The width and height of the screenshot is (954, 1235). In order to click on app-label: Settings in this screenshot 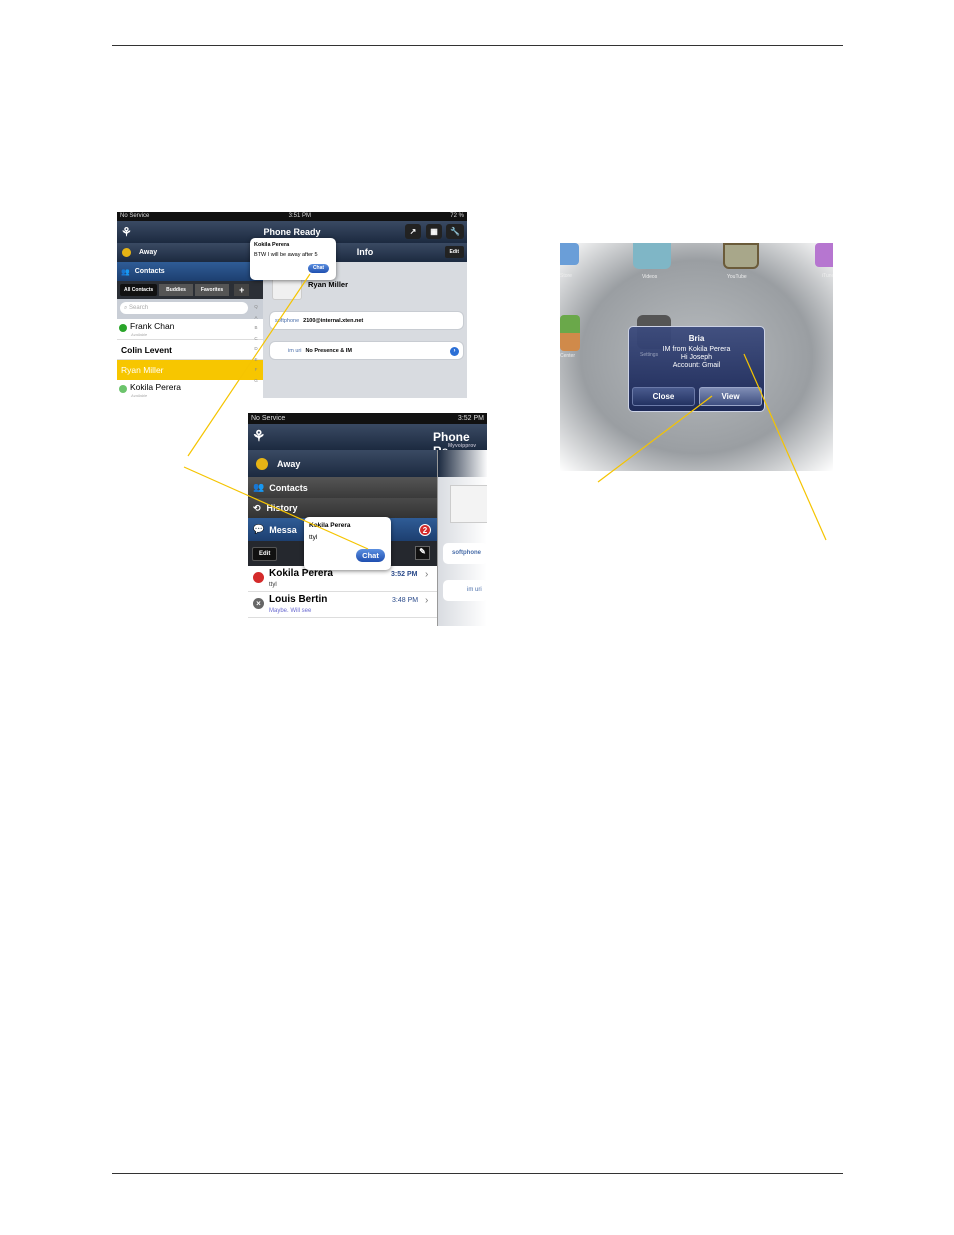, I will do `click(649, 355)`.